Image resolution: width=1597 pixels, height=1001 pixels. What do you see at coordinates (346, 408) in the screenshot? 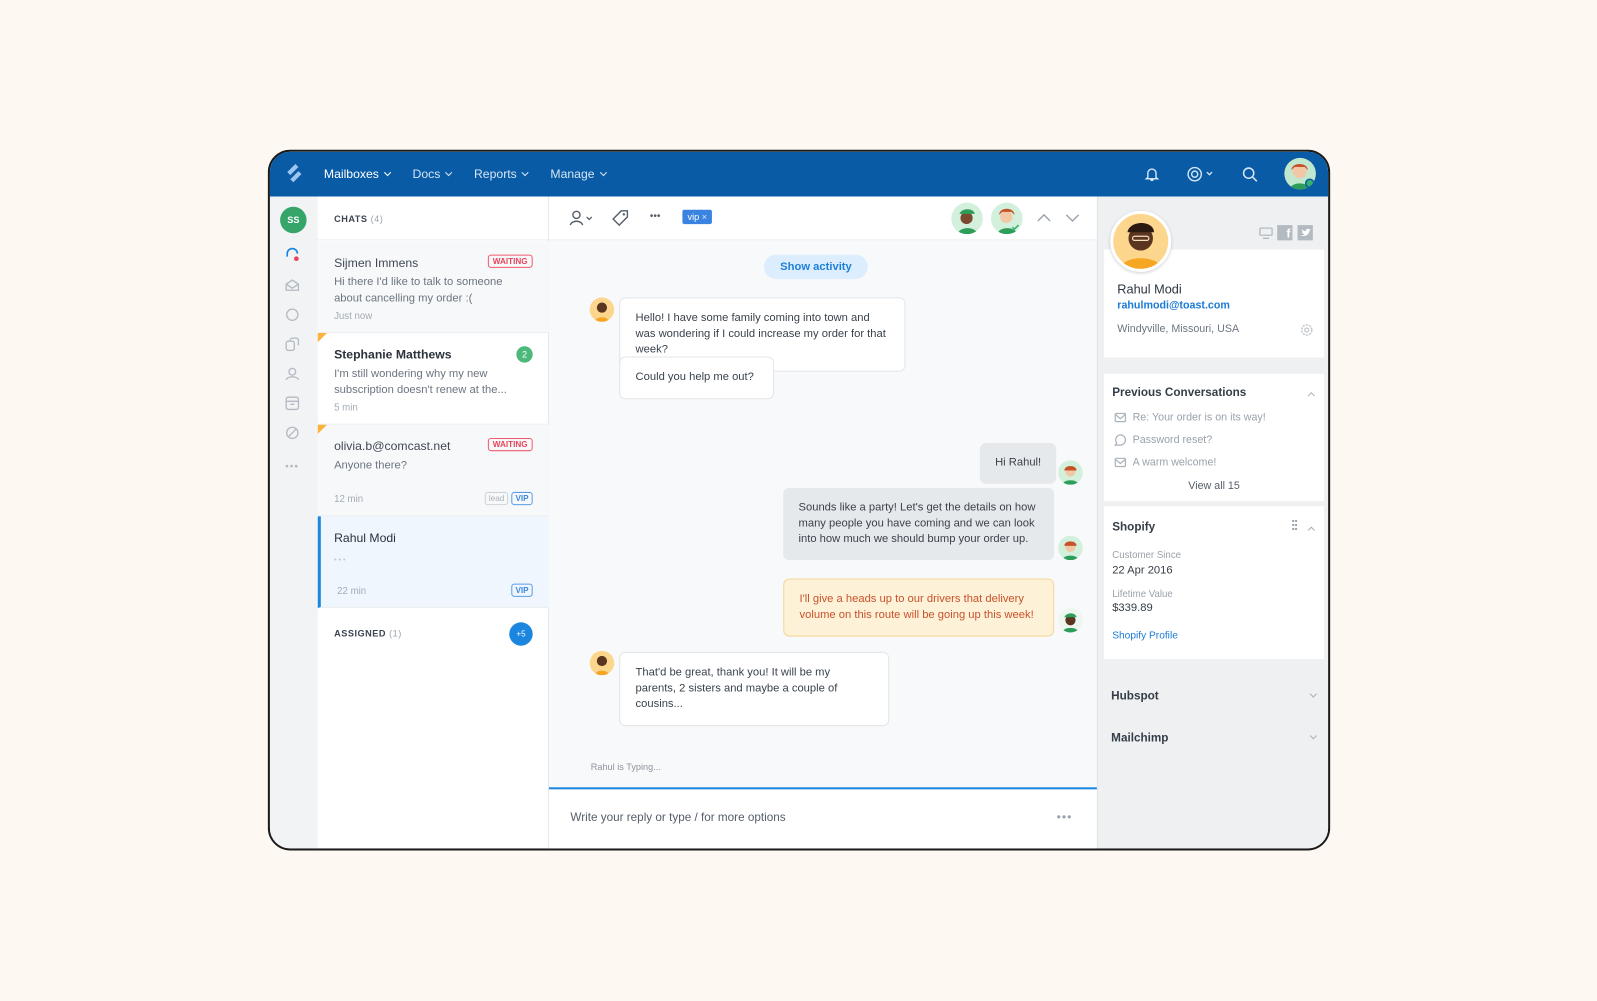
I see `chat-time: 5 min` at bounding box center [346, 408].